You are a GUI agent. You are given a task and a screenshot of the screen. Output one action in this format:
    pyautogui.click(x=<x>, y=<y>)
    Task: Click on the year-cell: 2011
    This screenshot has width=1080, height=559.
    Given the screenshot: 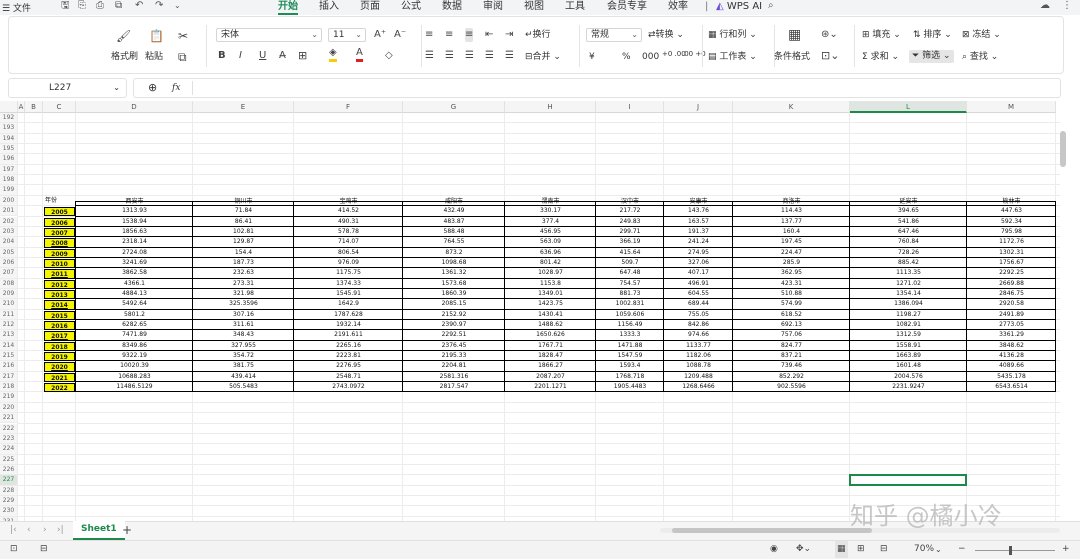 What is the action you would take?
    pyautogui.click(x=59, y=274)
    